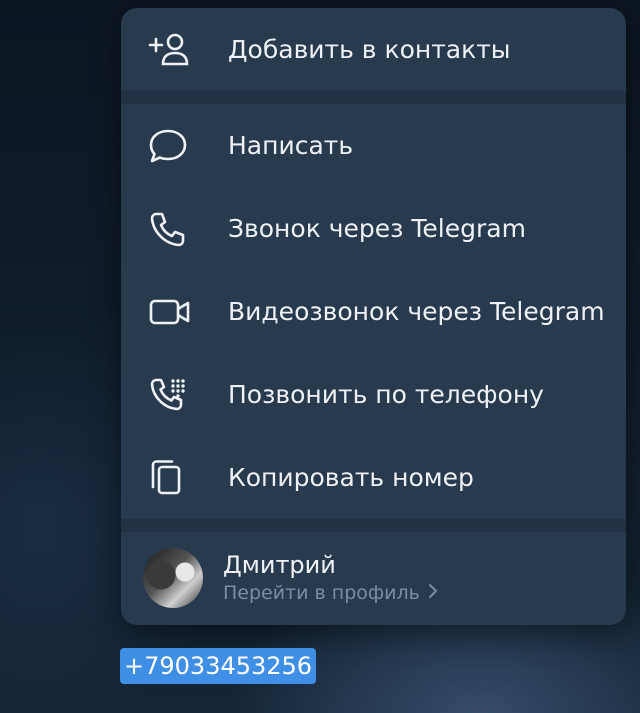  Describe the element at coordinates (433, 593) in the screenshot. I see `chevron-right-icon` at that location.